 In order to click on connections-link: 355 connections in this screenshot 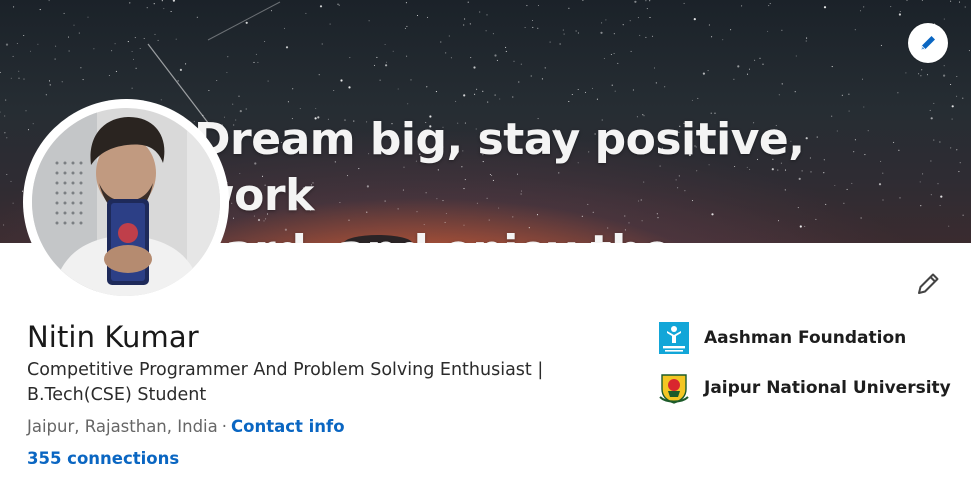, I will do `click(103, 458)`.